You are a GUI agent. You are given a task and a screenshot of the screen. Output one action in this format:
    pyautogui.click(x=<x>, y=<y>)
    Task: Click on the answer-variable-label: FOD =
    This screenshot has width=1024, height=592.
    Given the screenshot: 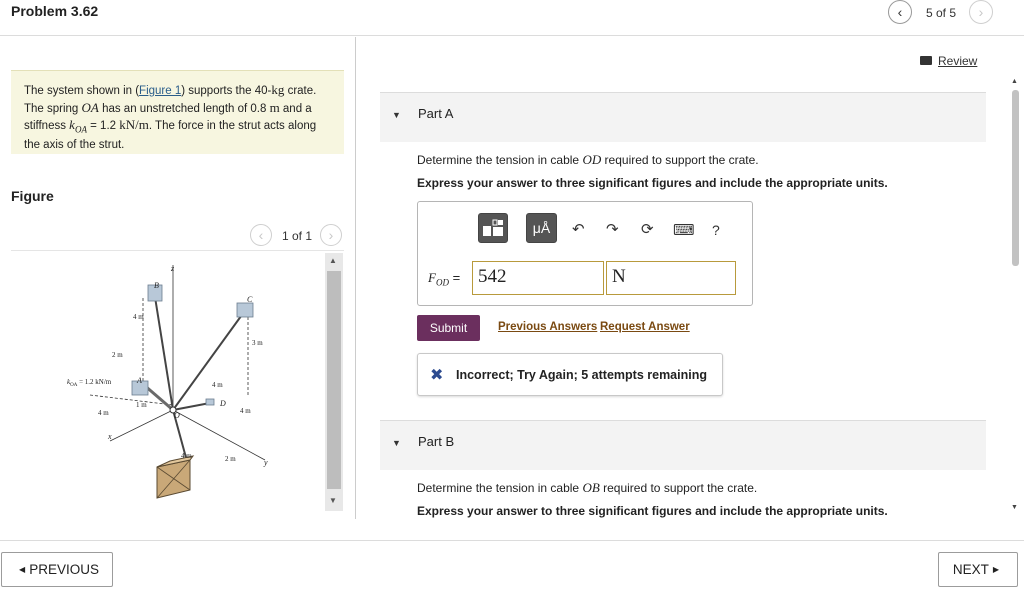 What is the action you would take?
    pyautogui.click(x=444, y=279)
    